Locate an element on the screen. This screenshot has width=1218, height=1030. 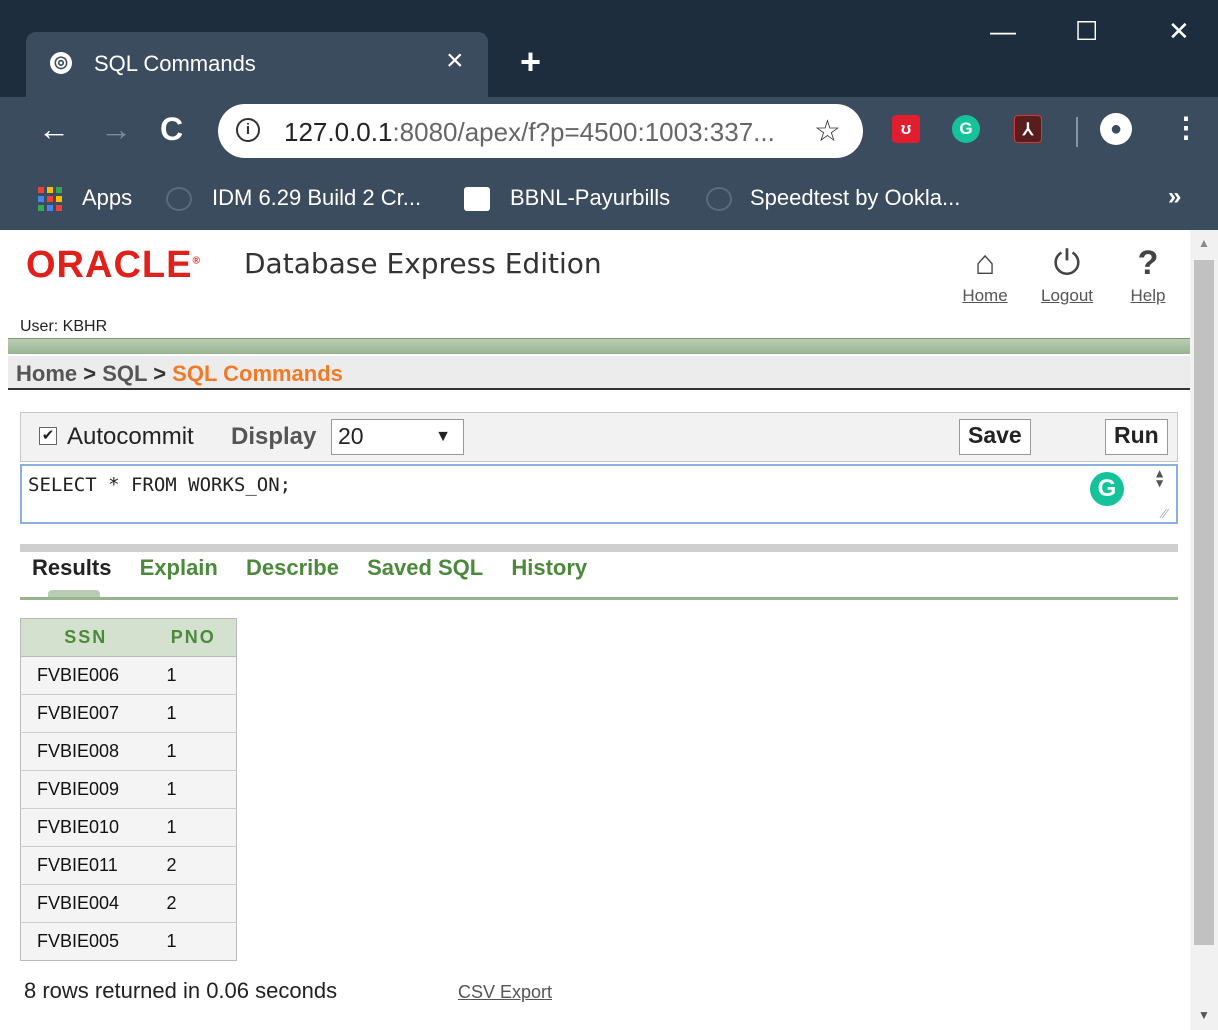
bookmark-apps: Apps is located at coordinates (107, 198).